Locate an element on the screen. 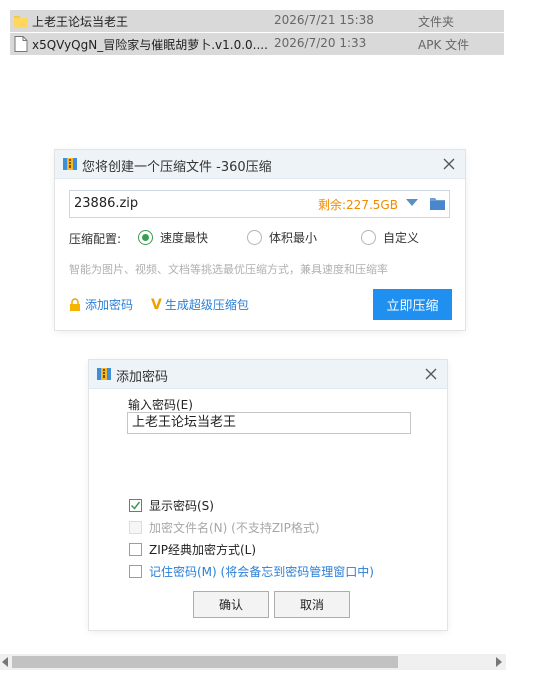 Image resolution: width=542 pixels, height=683 pixels. checkbox-checked-icon is located at coordinates (135, 505).